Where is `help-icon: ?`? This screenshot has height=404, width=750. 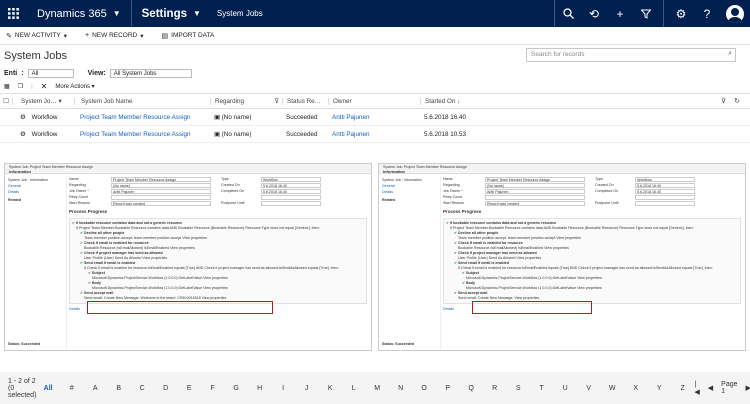
help-icon: ? is located at coordinates (707, 13).